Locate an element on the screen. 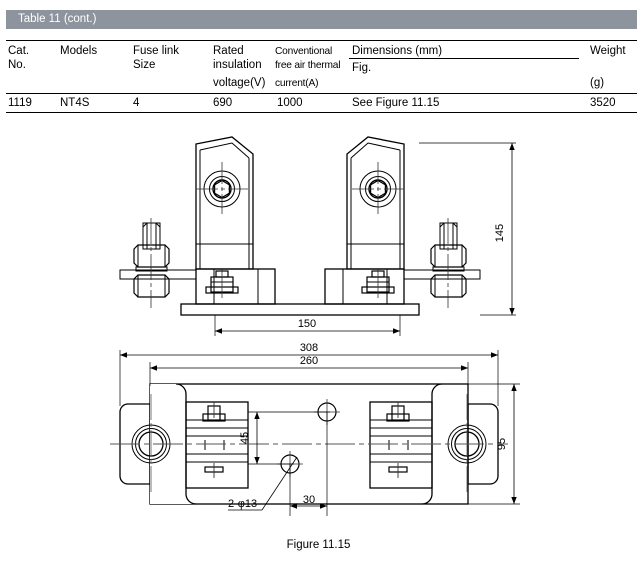 The width and height of the screenshot is (637, 564). cell-cat-no: 1119 is located at coordinates (20, 103).